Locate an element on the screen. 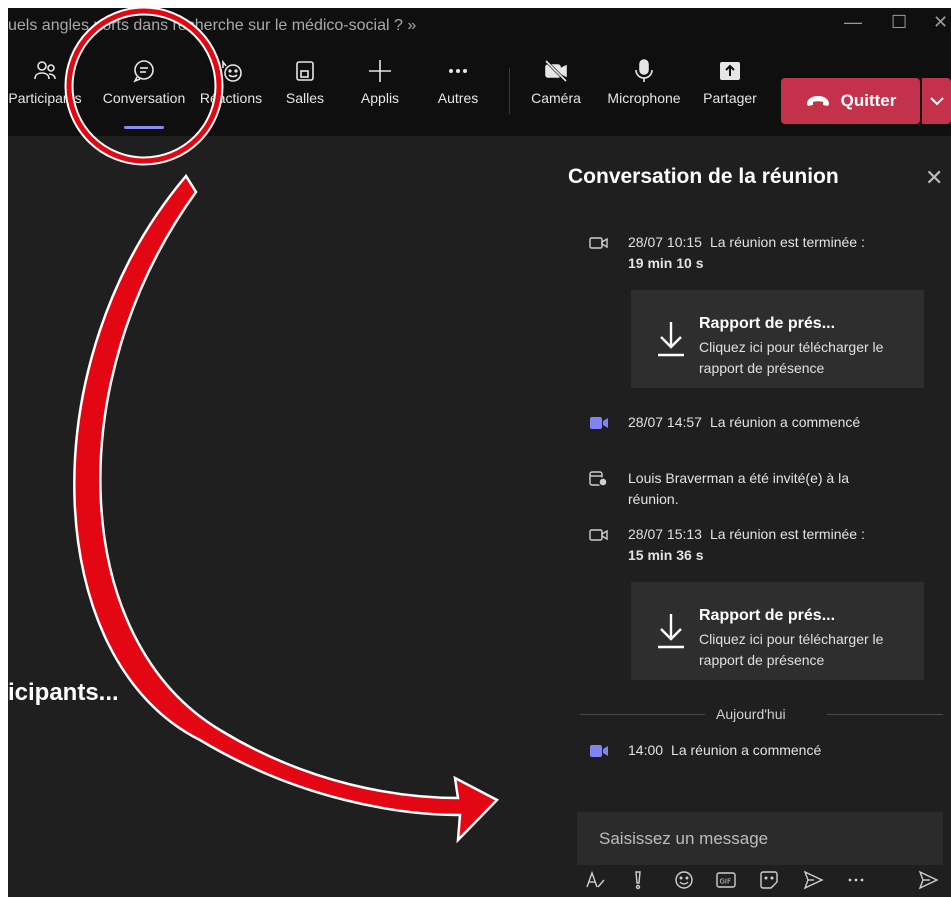 Image resolution: width=951 pixels, height=905 pixels. share-tray-icon is located at coordinates (730, 71).